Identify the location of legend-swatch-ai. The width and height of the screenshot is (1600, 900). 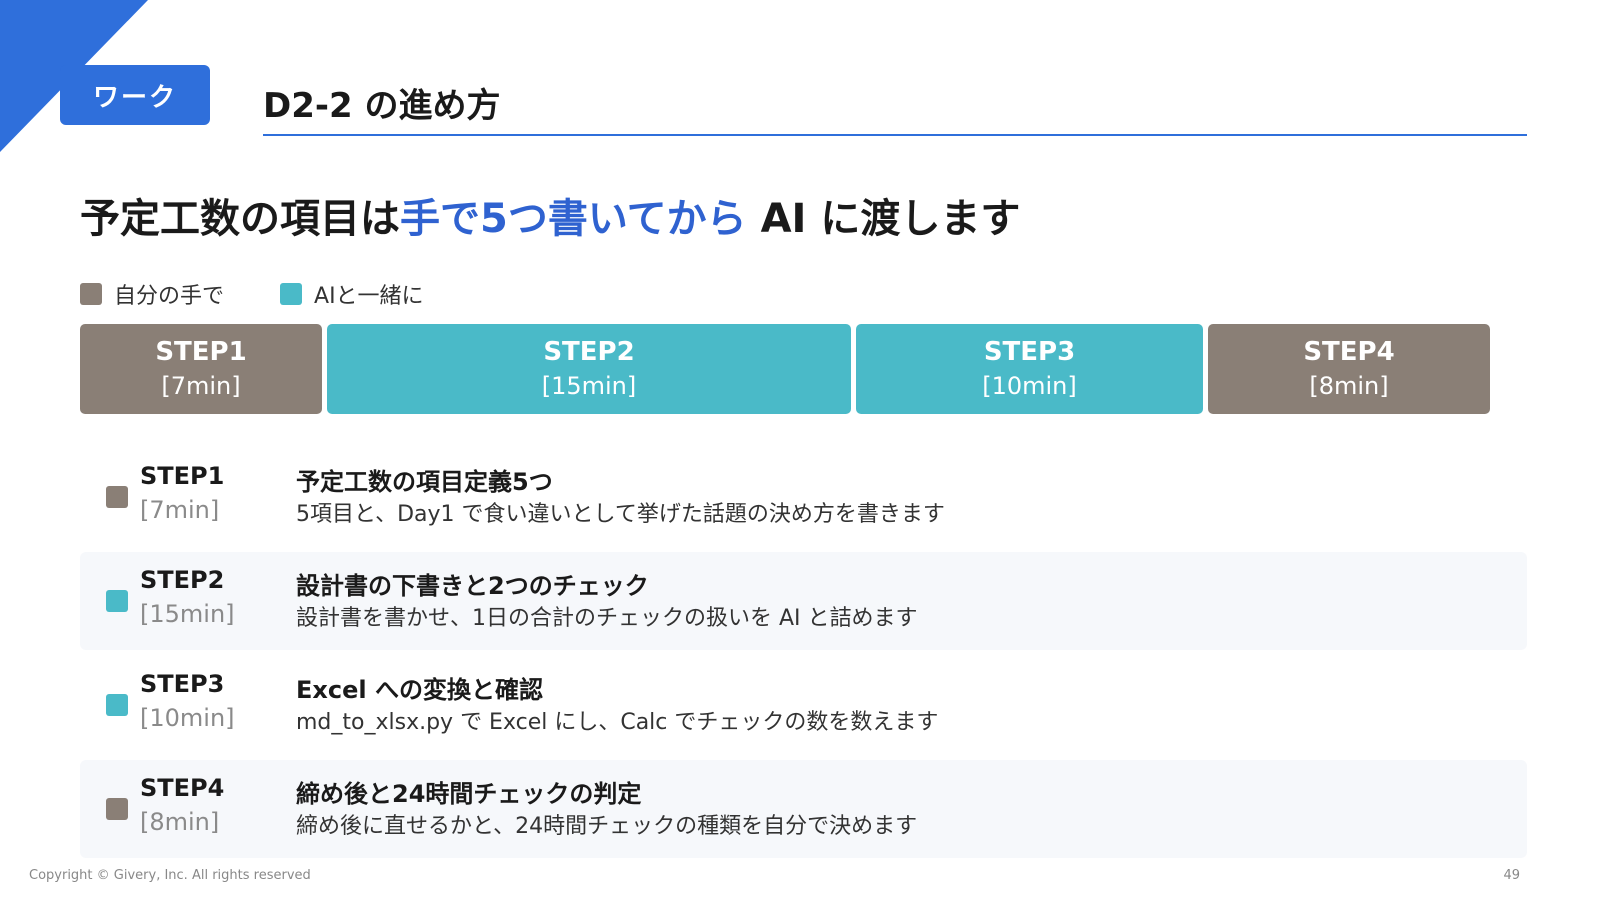
(291, 294).